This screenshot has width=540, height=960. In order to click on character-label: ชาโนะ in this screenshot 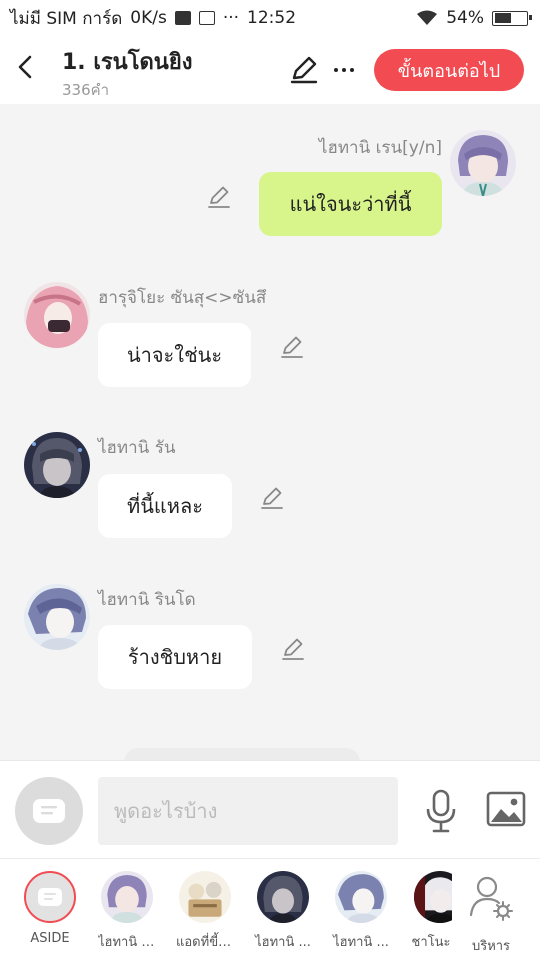, I will do `click(431, 942)`.